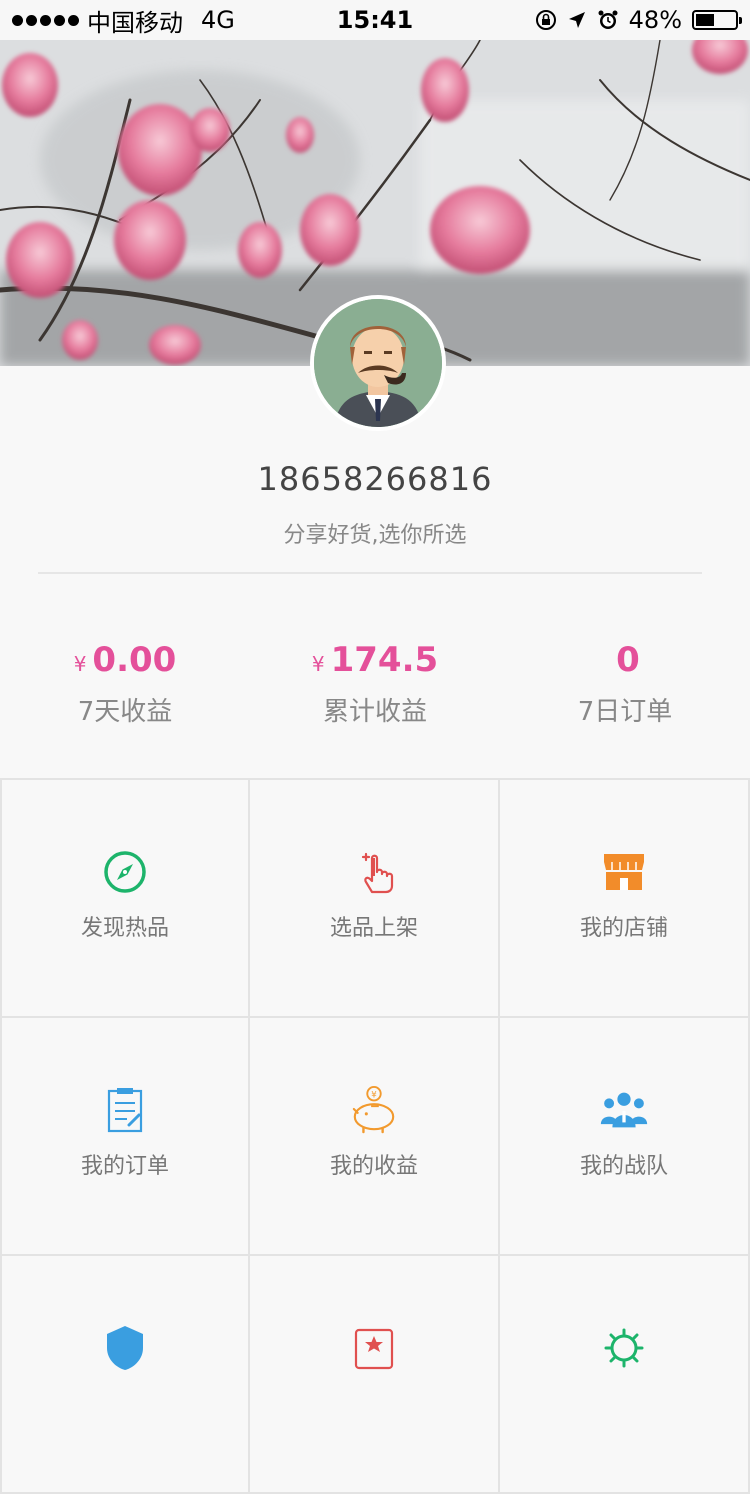 This screenshot has height=1494, width=750. I want to click on battery-fill, so click(705, 20).